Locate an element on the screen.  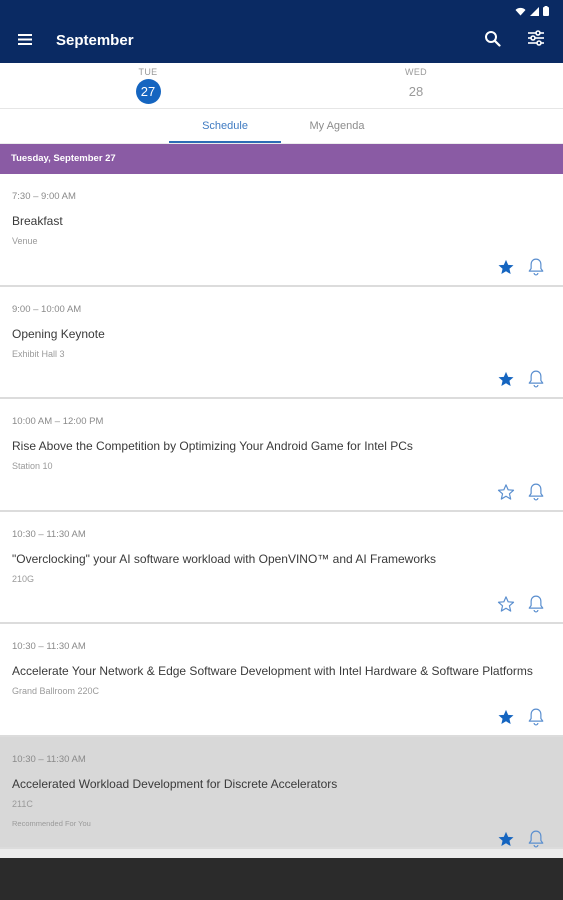
date-day-of-week: WED is located at coordinates (416, 72).